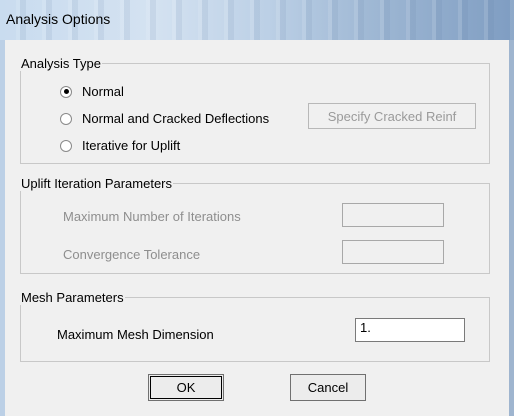 The width and height of the screenshot is (514, 416). What do you see at coordinates (393, 252) in the screenshot?
I see `convergence-tolerance-field` at bounding box center [393, 252].